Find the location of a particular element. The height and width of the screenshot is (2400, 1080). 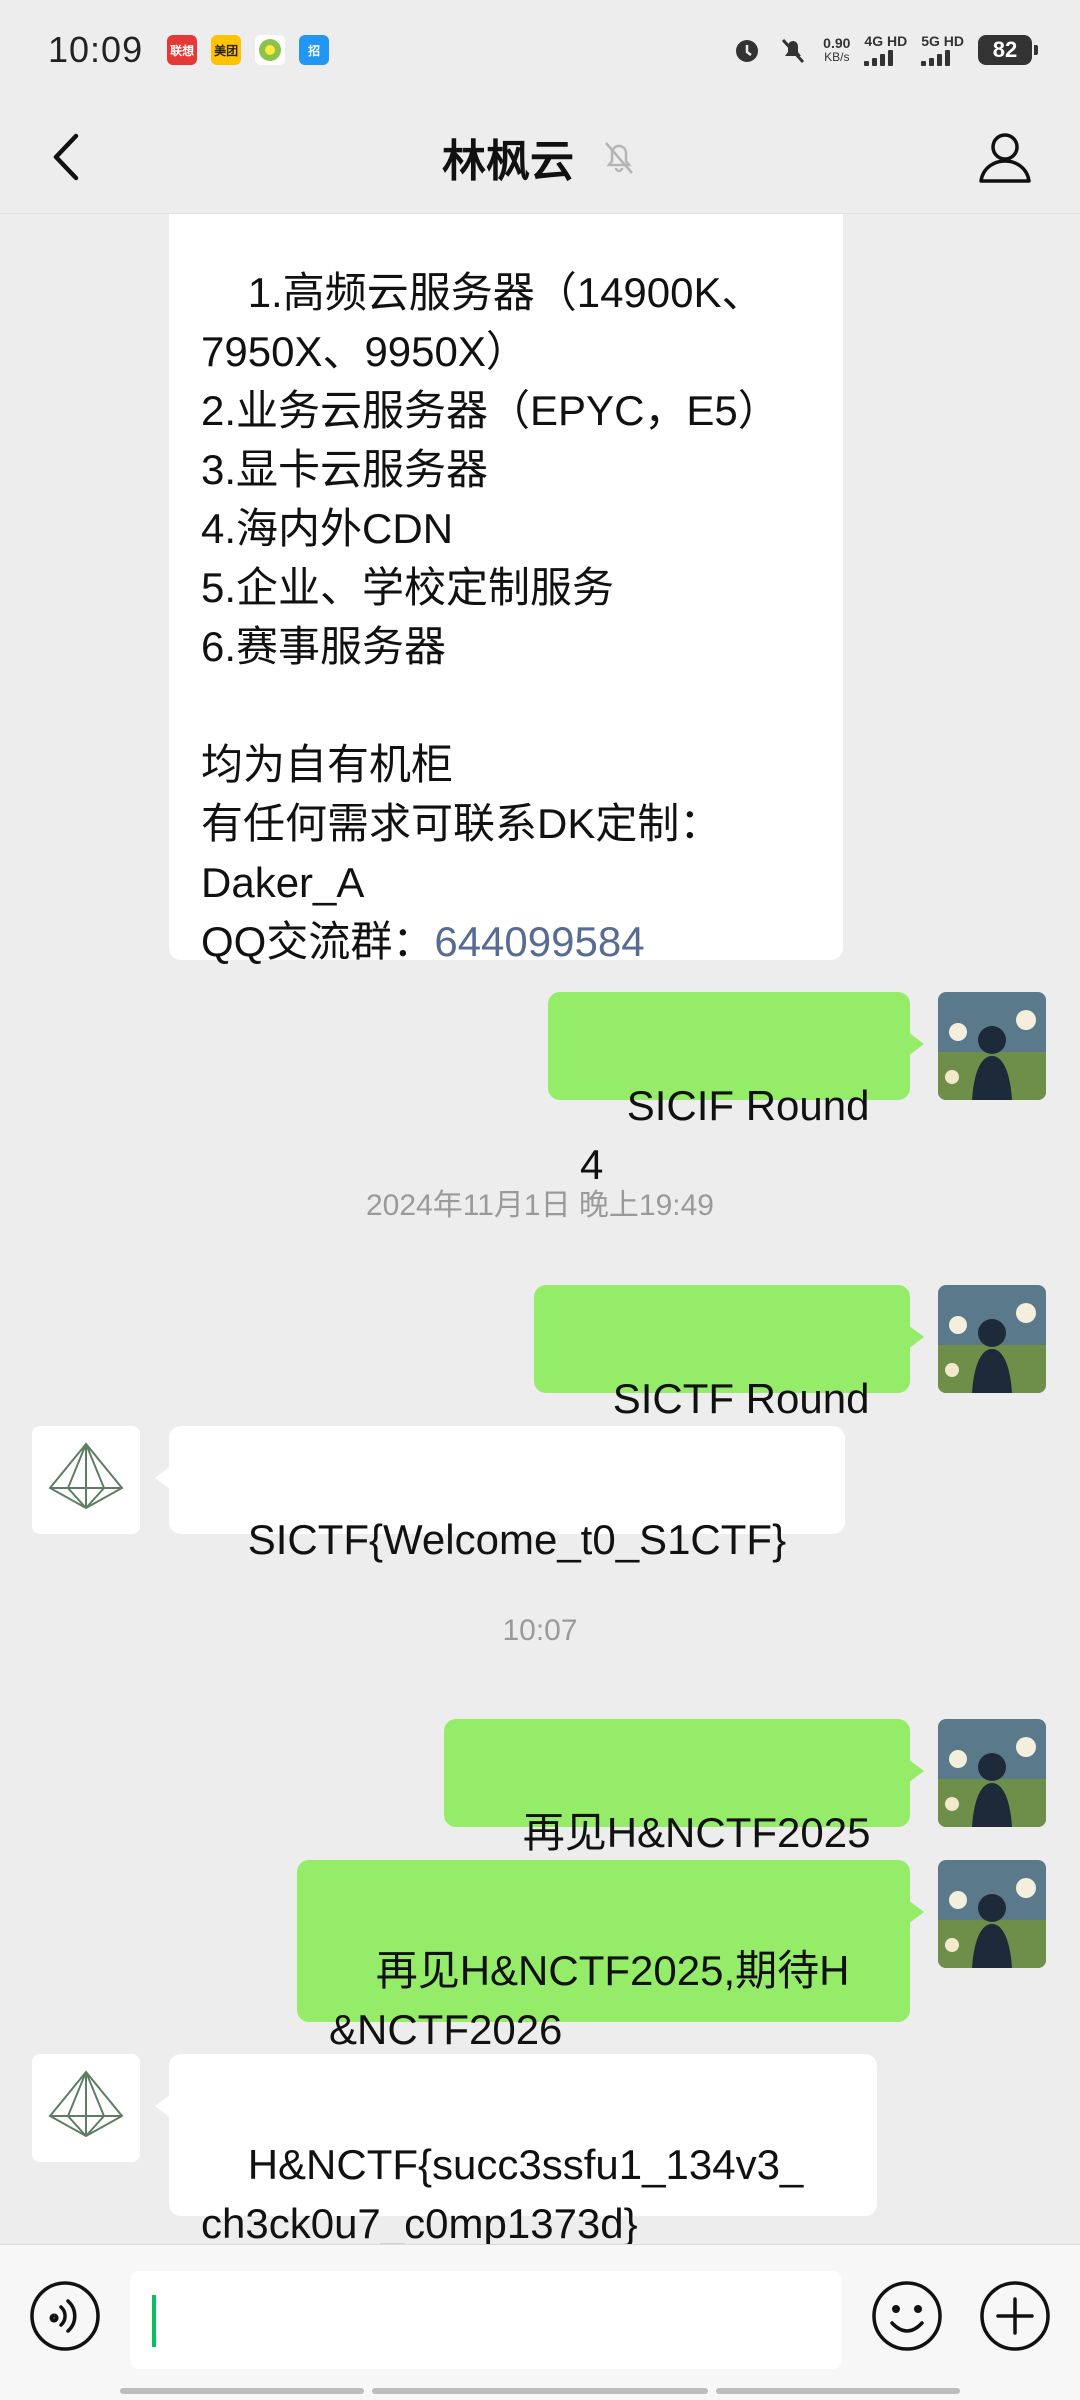

timestamp-separator: 2024年11月1日 晚上19:49 is located at coordinates (540, 1205).